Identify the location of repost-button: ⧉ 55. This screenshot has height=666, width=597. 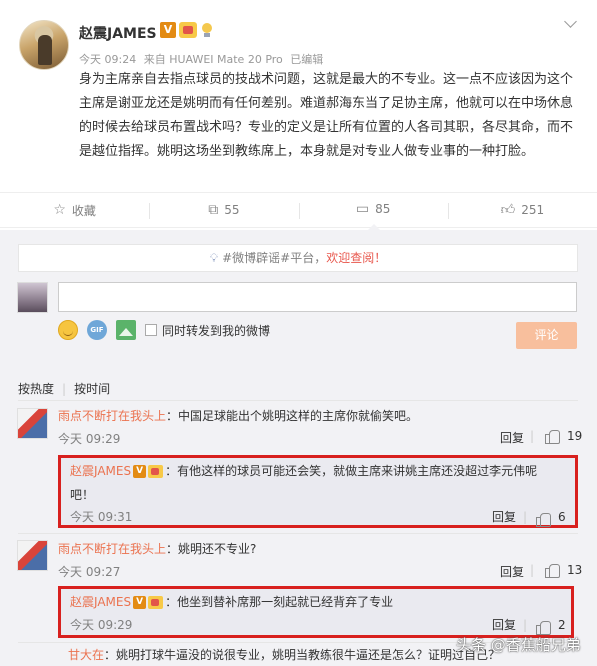
(223, 210).